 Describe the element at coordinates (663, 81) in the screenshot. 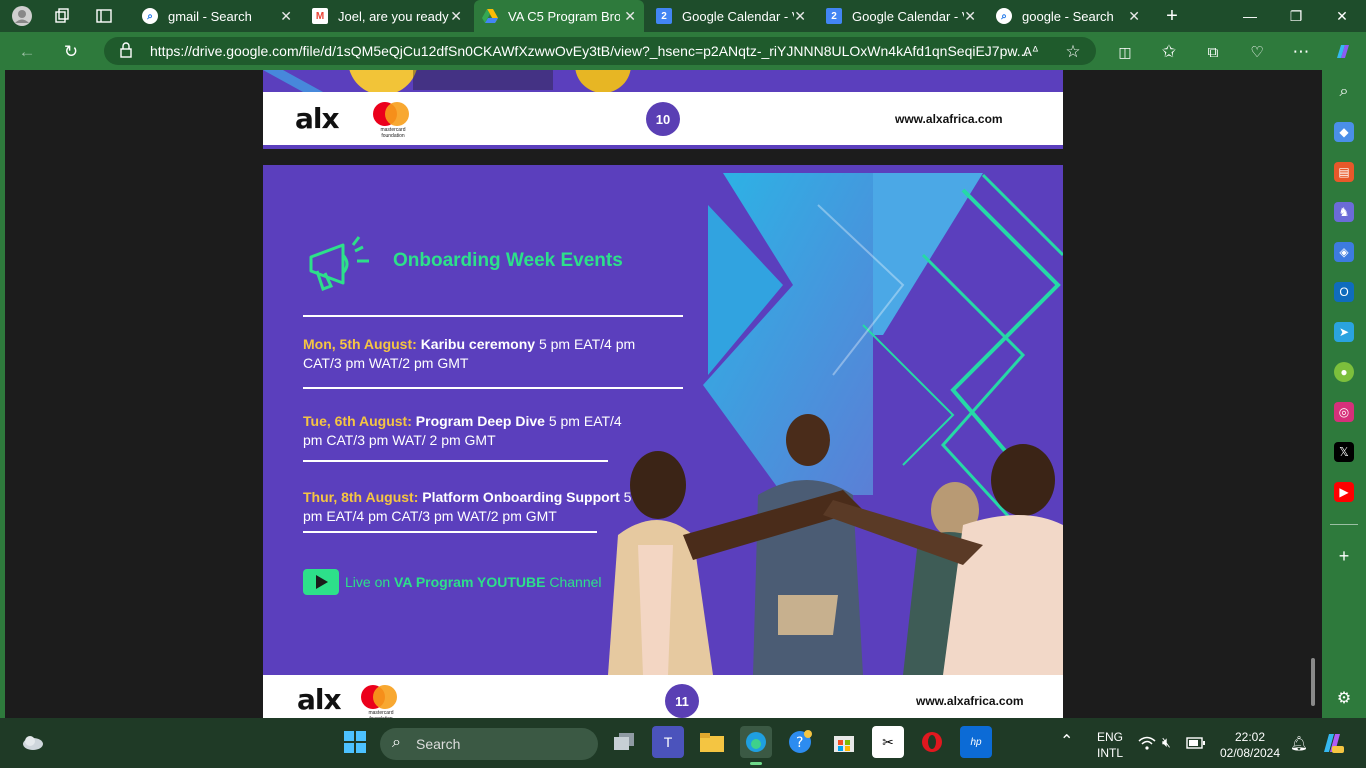

I see `previous-slide-image` at that location.